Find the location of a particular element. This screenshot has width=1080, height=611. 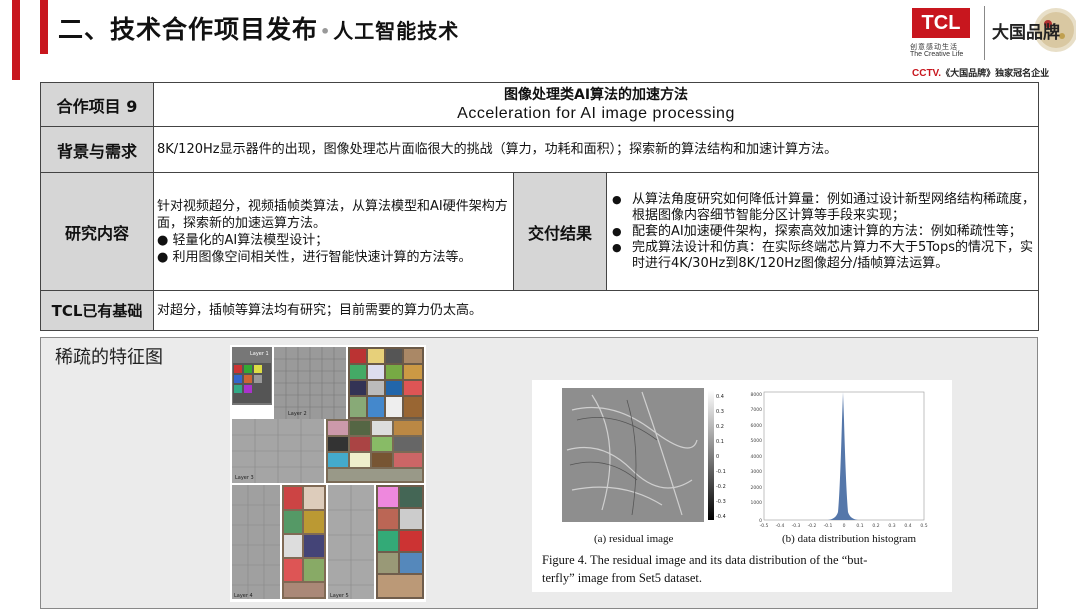

table-row: TCL已有基础 对超分，插帧等算法均有研究；目前需要的算力仍太高。 is located at coordinates (540, 310).